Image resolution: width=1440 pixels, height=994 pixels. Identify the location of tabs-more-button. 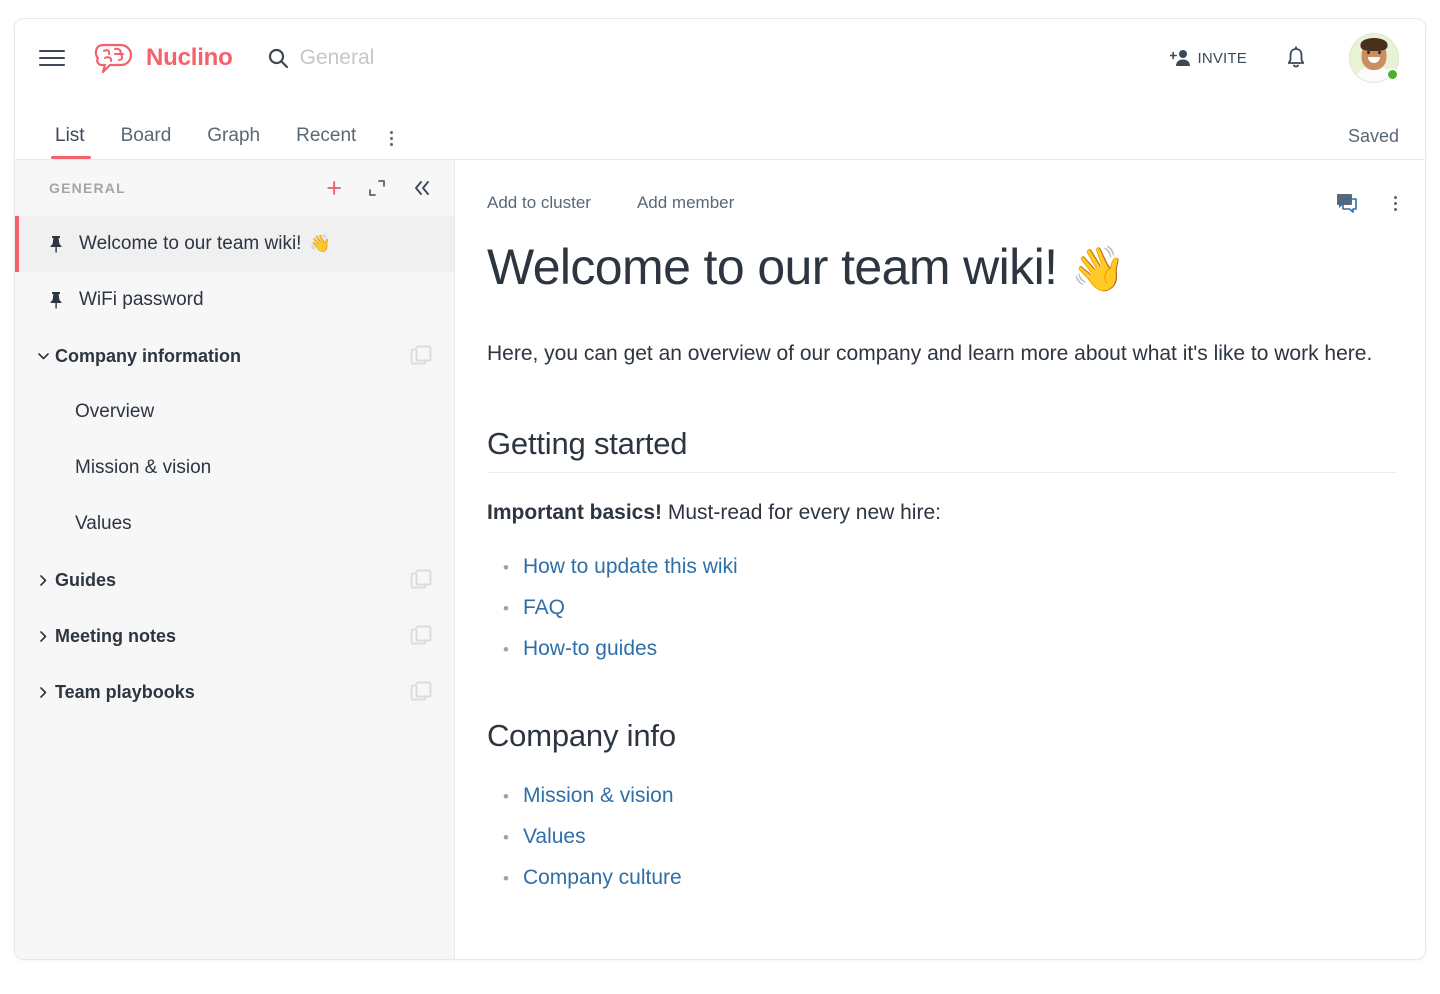
(391, 145).